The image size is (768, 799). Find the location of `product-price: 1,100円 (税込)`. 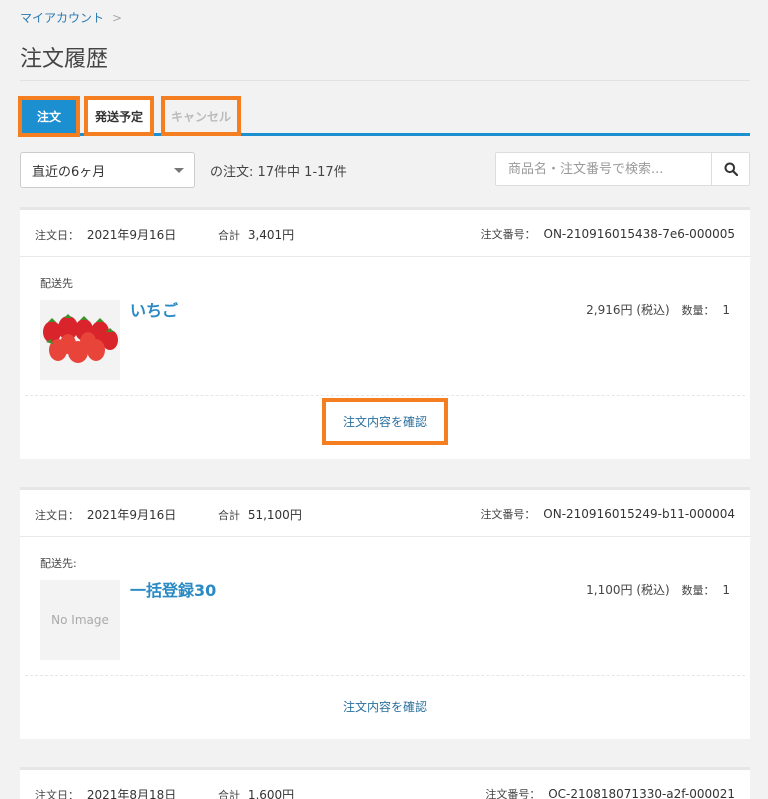

product-price: 1,100円 (税込) is located at coordinates (628, 590).